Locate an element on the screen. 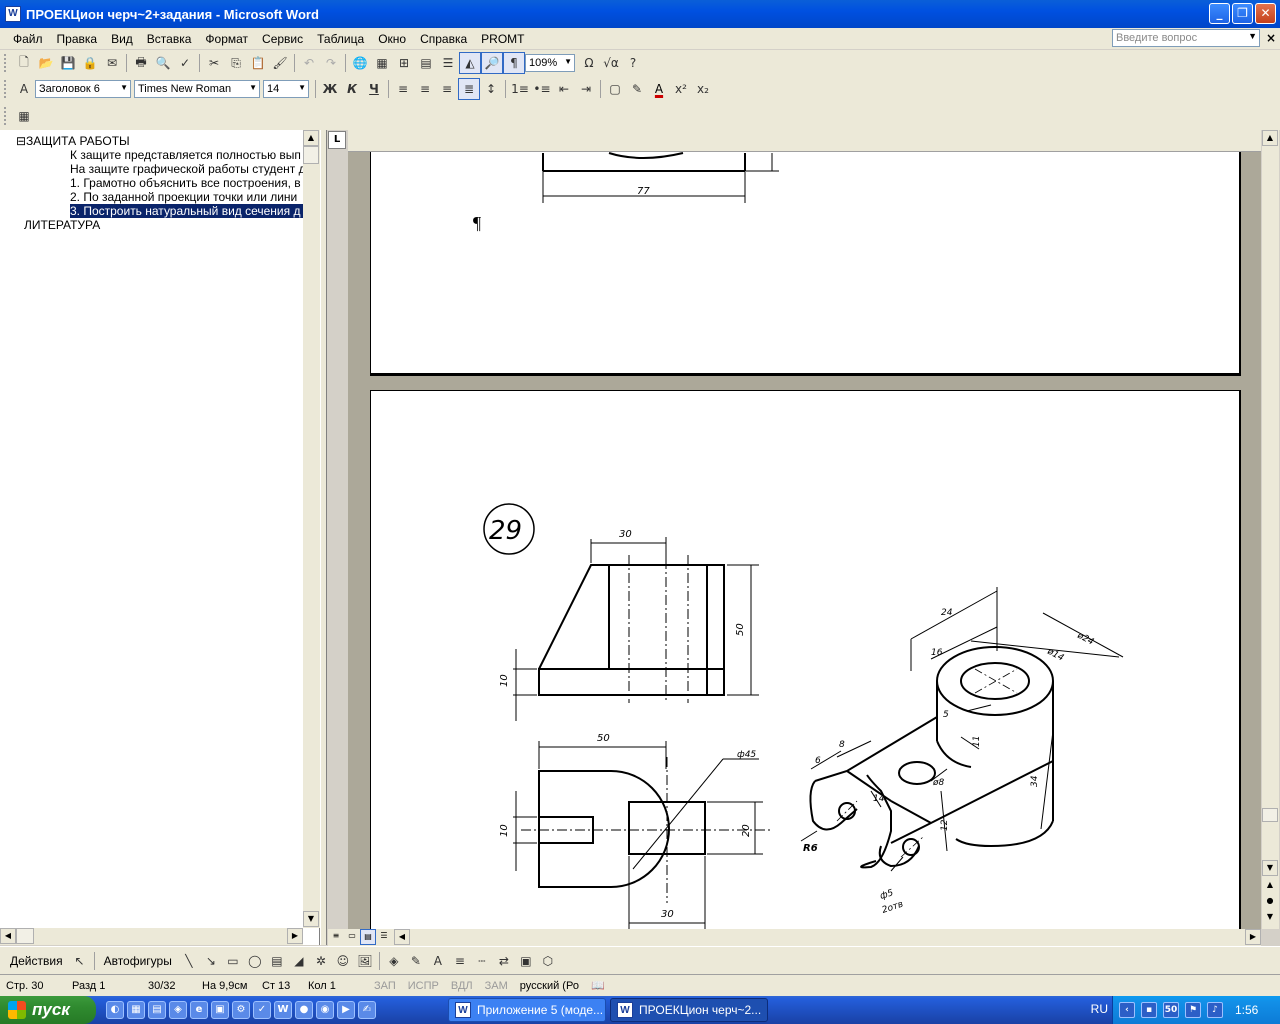  quicklaunch-icon-10: ● is located at coordinates (304, 1010).